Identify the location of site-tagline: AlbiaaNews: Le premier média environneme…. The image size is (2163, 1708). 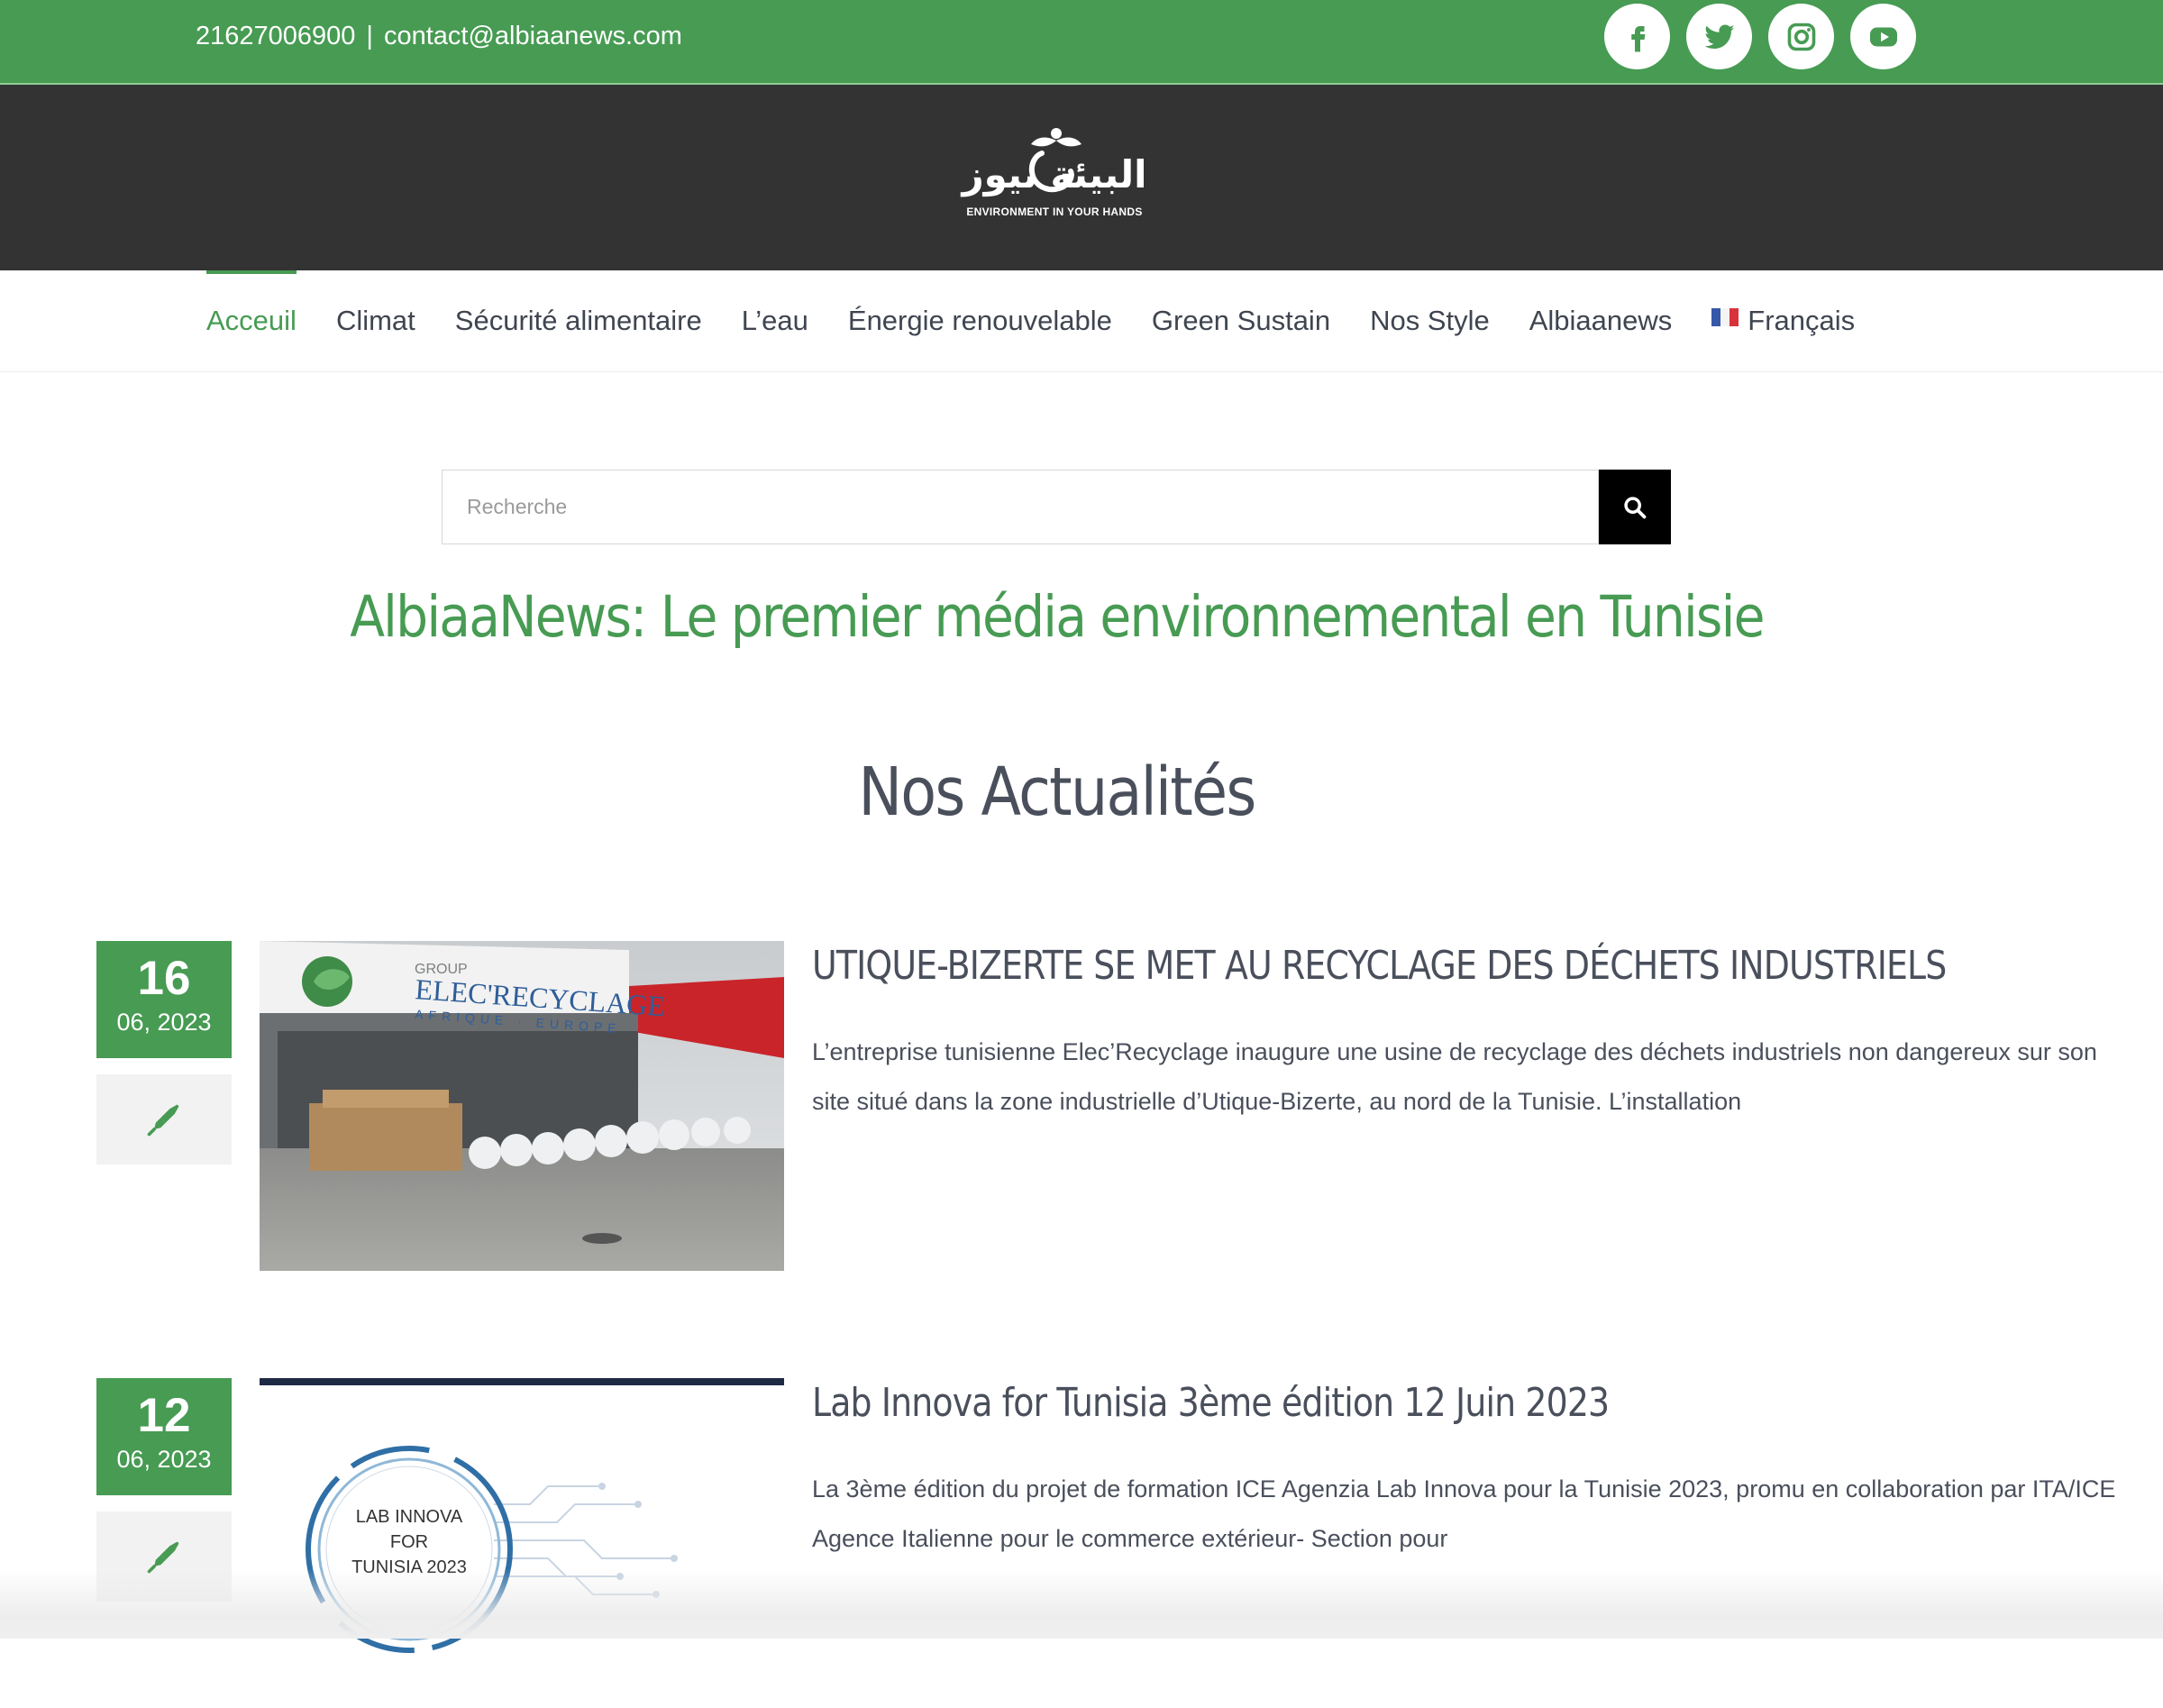
(1057, 617).